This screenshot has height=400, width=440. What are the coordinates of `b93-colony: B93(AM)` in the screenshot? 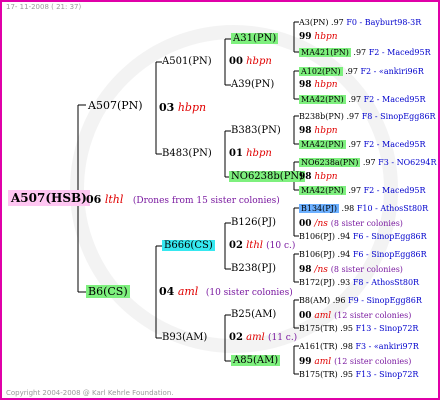 It's located at (184, 337).